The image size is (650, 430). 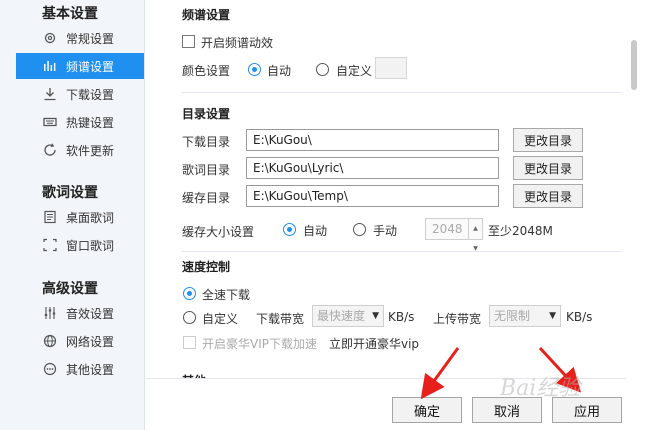 What do you see at coordinates (189, 293) in the screenshot?
I see `full-speed-radio` at bounding box center [189, 293].